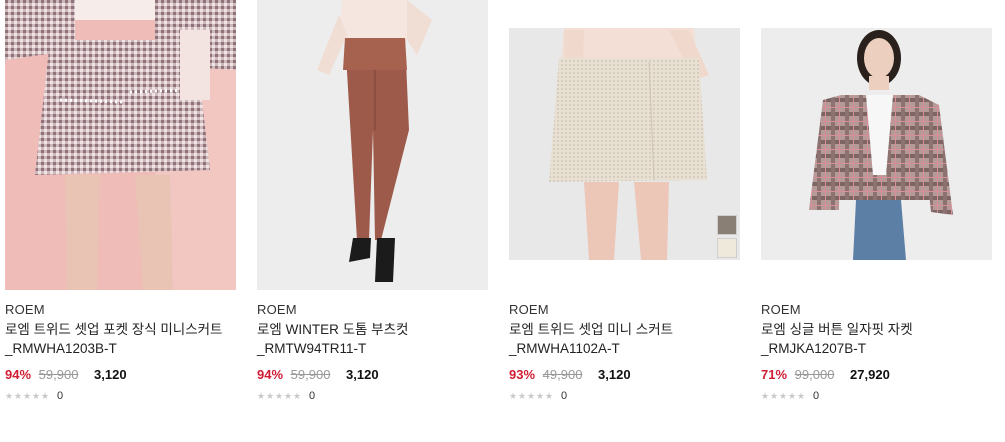 This screenshot has width=1005, height=442. What do you see at coordinates (522, 374) in the screenshot?
I see `discount-rate: 93%` at bounding box center [522, 374].